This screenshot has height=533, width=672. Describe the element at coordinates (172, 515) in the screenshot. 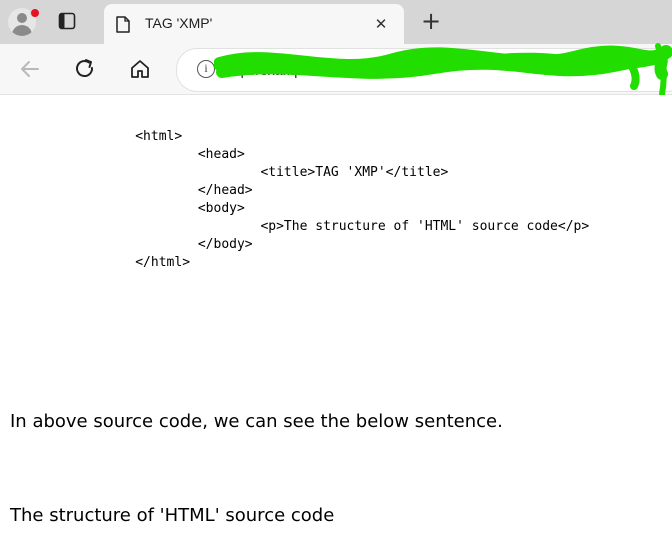

I see `paragraph-sentence: The structure of 'HTML' source code` at that location.